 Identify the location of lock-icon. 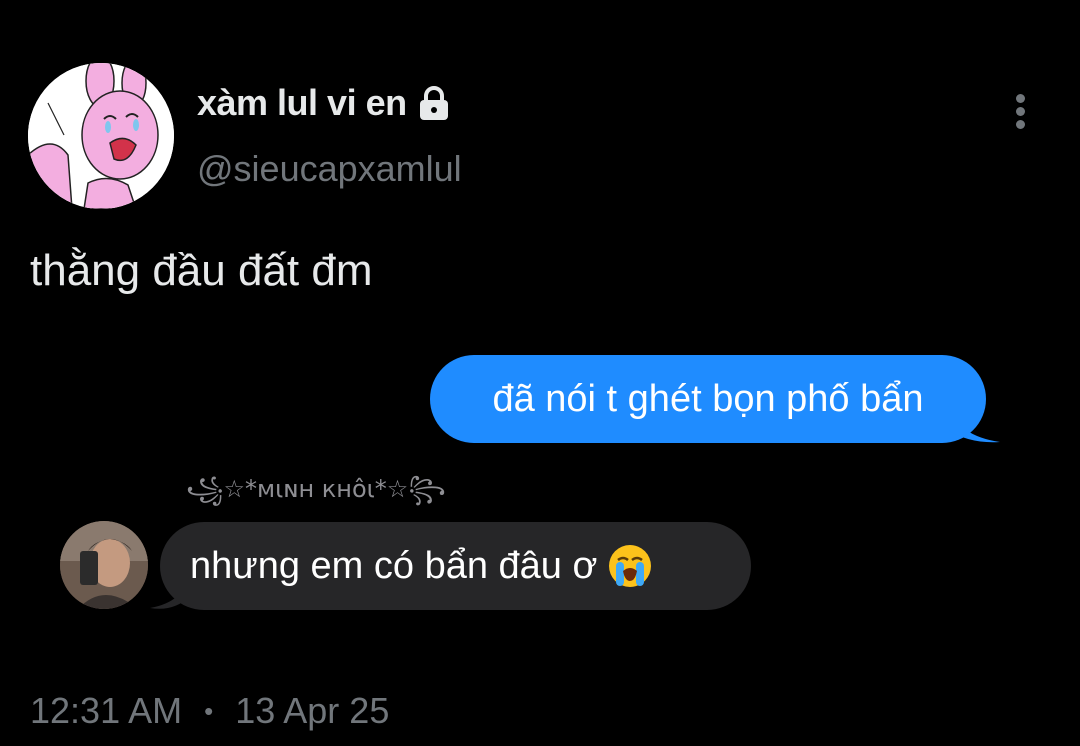
(434, 103).